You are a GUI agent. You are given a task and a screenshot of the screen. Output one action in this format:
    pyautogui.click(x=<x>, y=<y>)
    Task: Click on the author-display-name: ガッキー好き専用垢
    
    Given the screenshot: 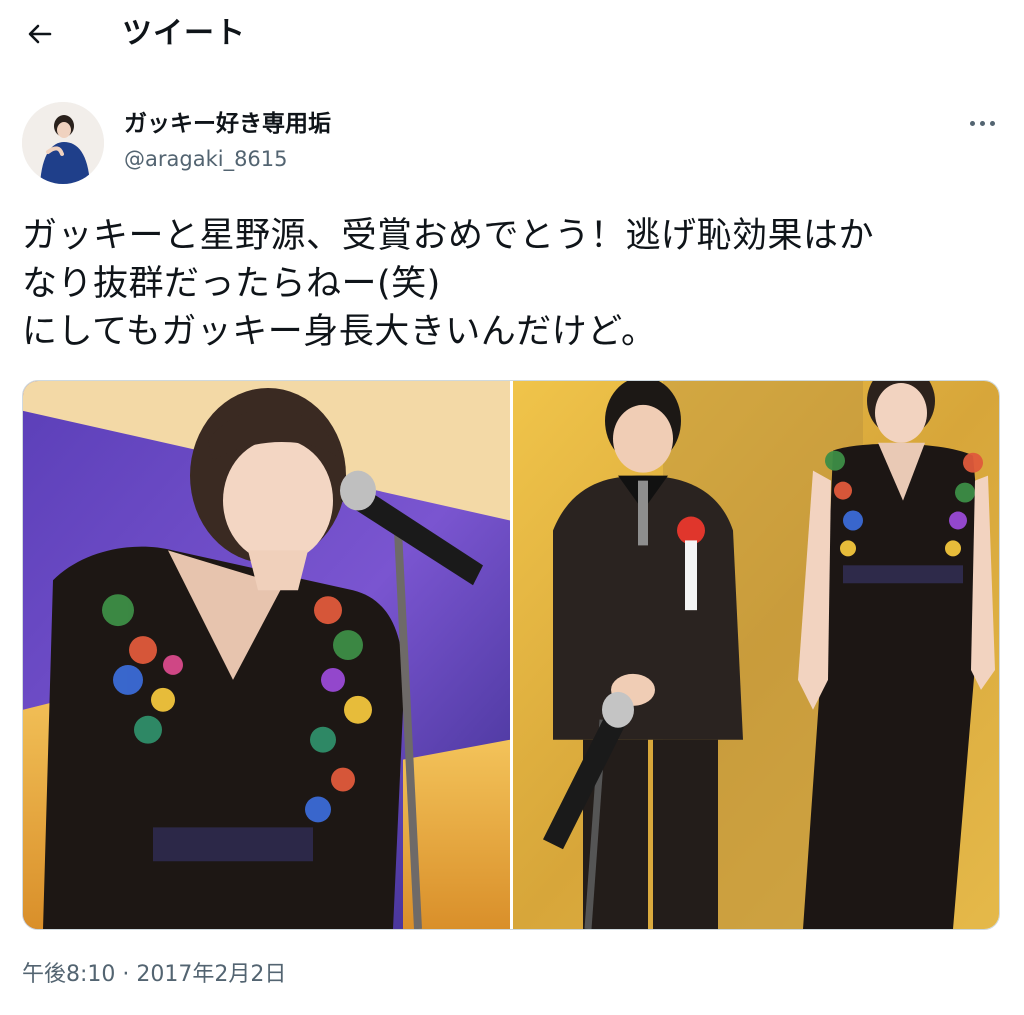 What is the action you would take?
    pyautogui.click(x=227, y=124)
    